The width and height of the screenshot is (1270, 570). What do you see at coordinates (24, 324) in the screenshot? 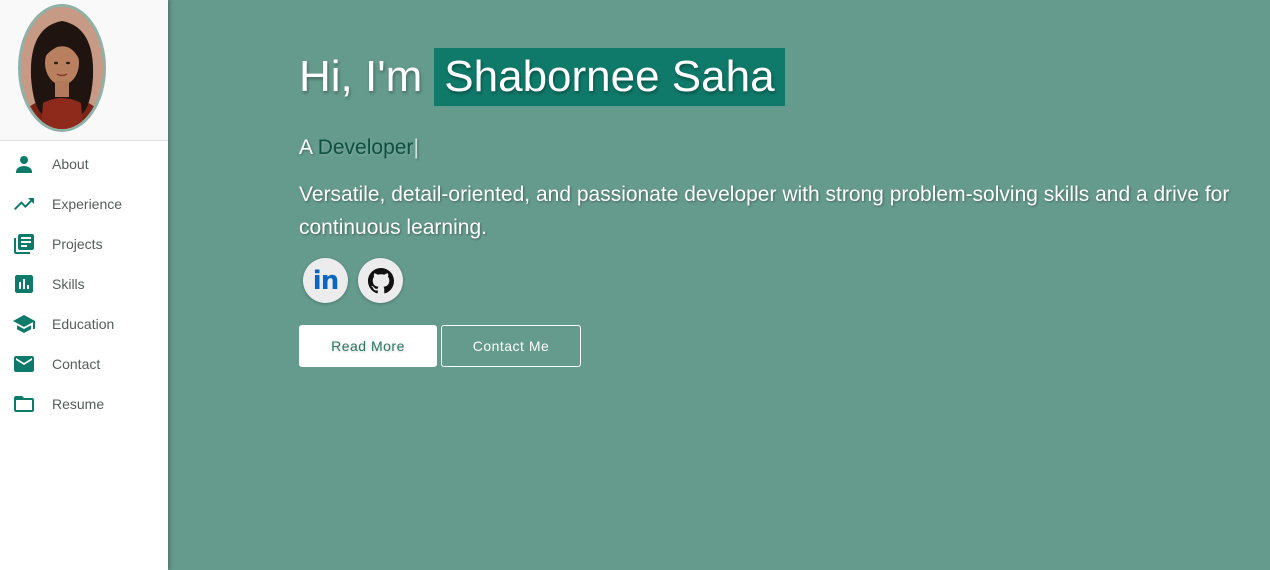
I see `school-icon` at bounding box center [24, 324].